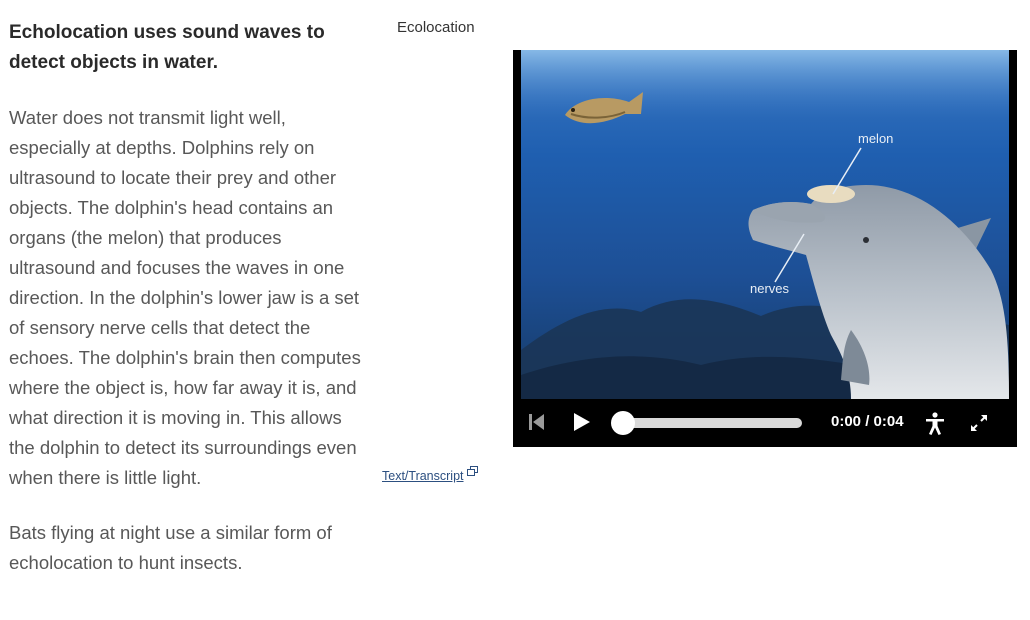 The width and height of the screenshot is (1030, 620). What do you see at coordinates (623, 423) in the screenshot?
I see `progress-thumb` at bounding box center [623, 423].